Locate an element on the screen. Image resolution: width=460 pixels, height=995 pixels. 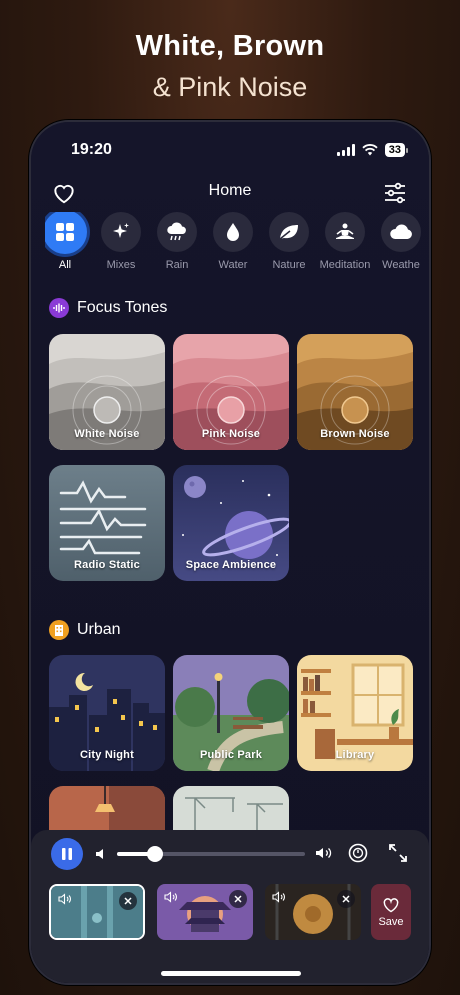
card-public-park: Public Park is located at coordinates (231, 713).